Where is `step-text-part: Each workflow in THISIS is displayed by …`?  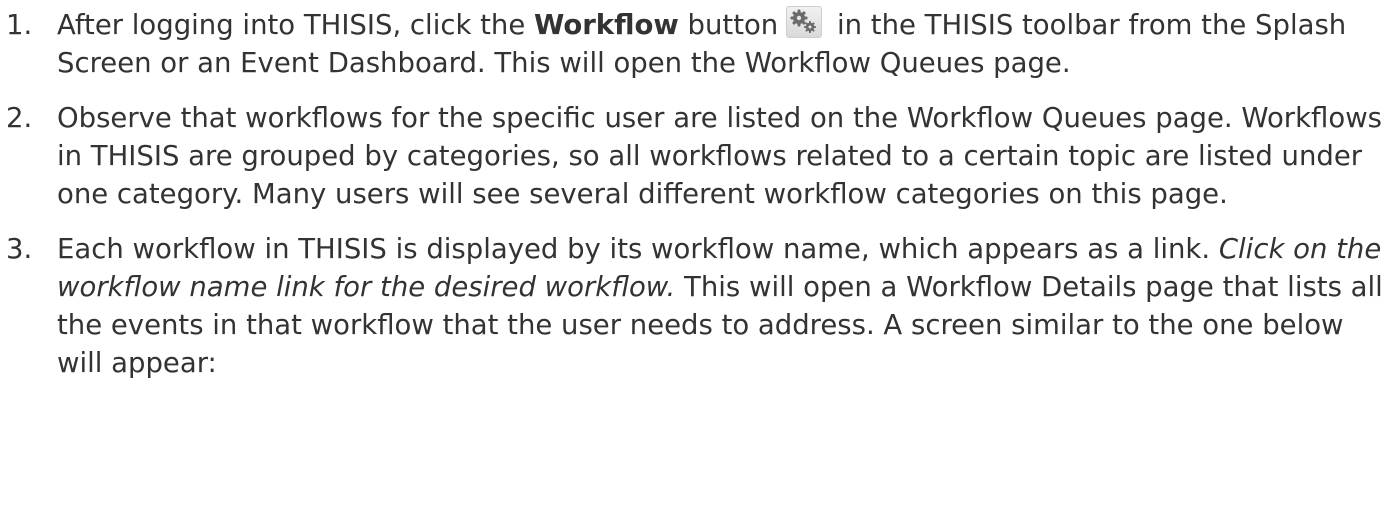 step-text-part: Each workflow in THISIS is displayed by … is located at coordinates (638, 249).